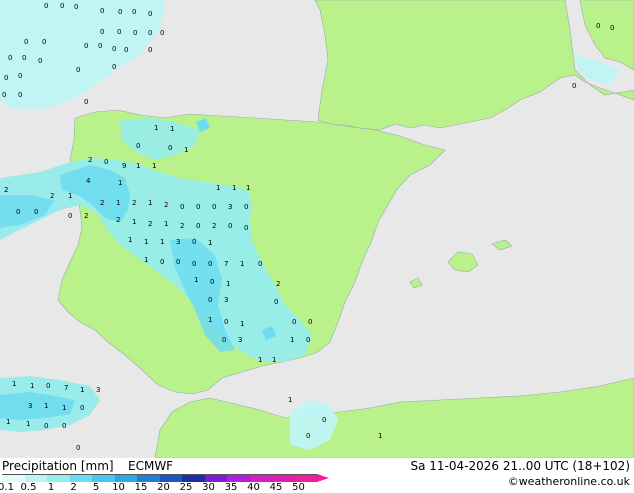 The width and height of the screenshot is (634, 493). What do you see at coordinates (323, 478) in the screenshot?
I see `scale-arrow` at bounding box center [323, 478].